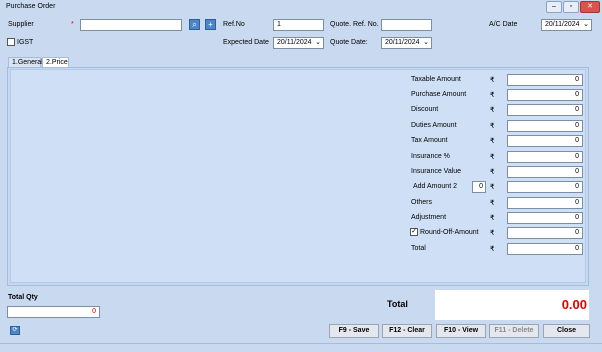  I want to click on refno-input: 1, so click(298, 25).